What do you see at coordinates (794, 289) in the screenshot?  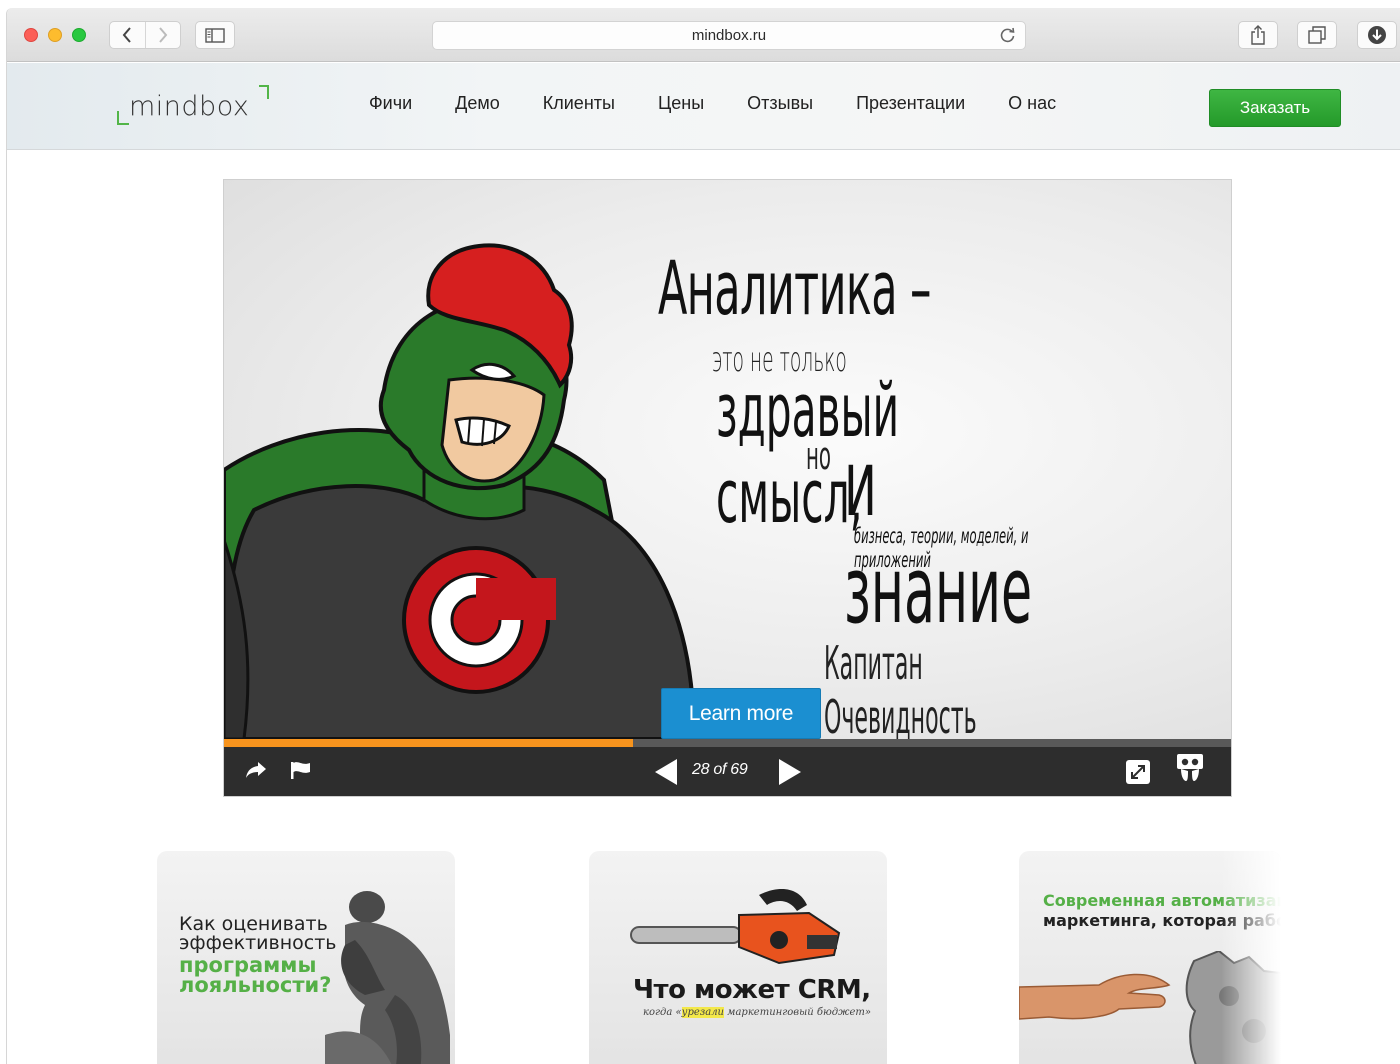 I see `slide-quote-line1: Аналитика –` at bounding box center [794, 289].